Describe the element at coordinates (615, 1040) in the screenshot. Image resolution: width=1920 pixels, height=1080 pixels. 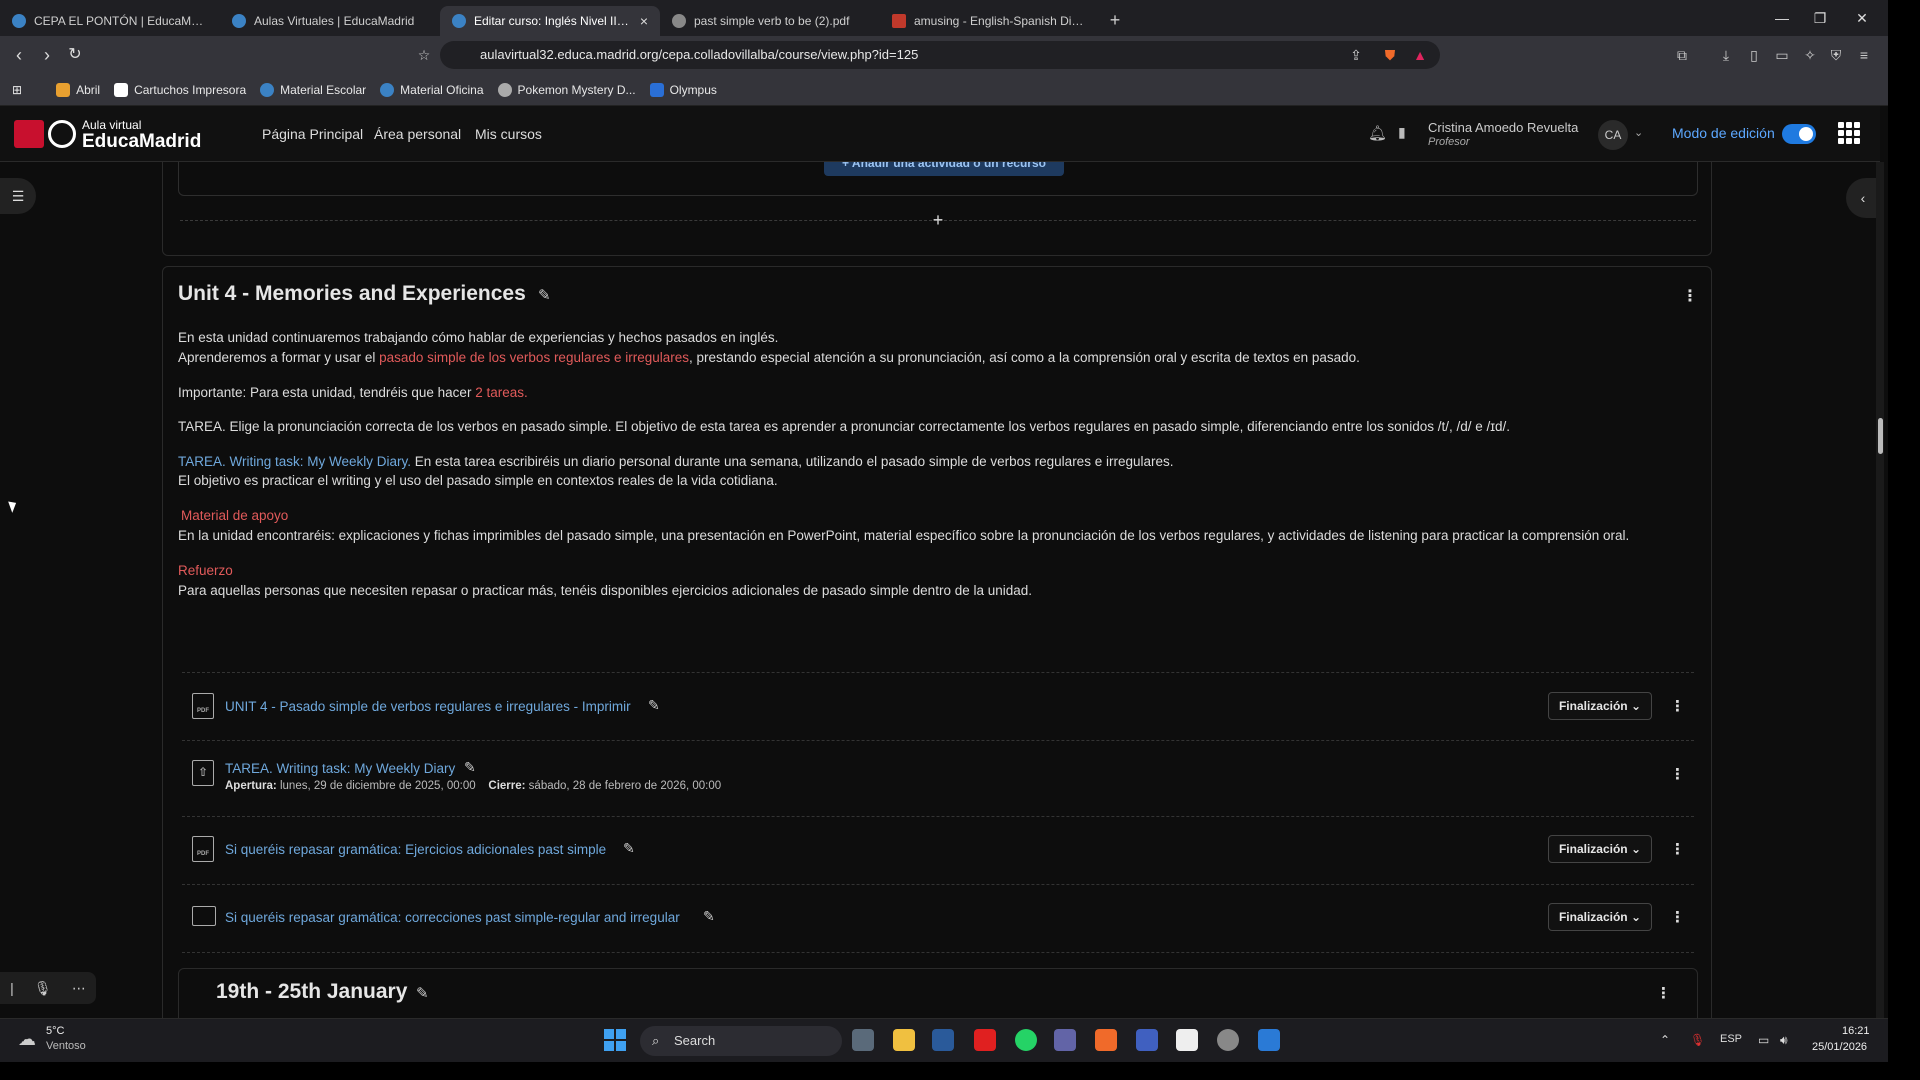
I see `windows-start-icon` at that location.